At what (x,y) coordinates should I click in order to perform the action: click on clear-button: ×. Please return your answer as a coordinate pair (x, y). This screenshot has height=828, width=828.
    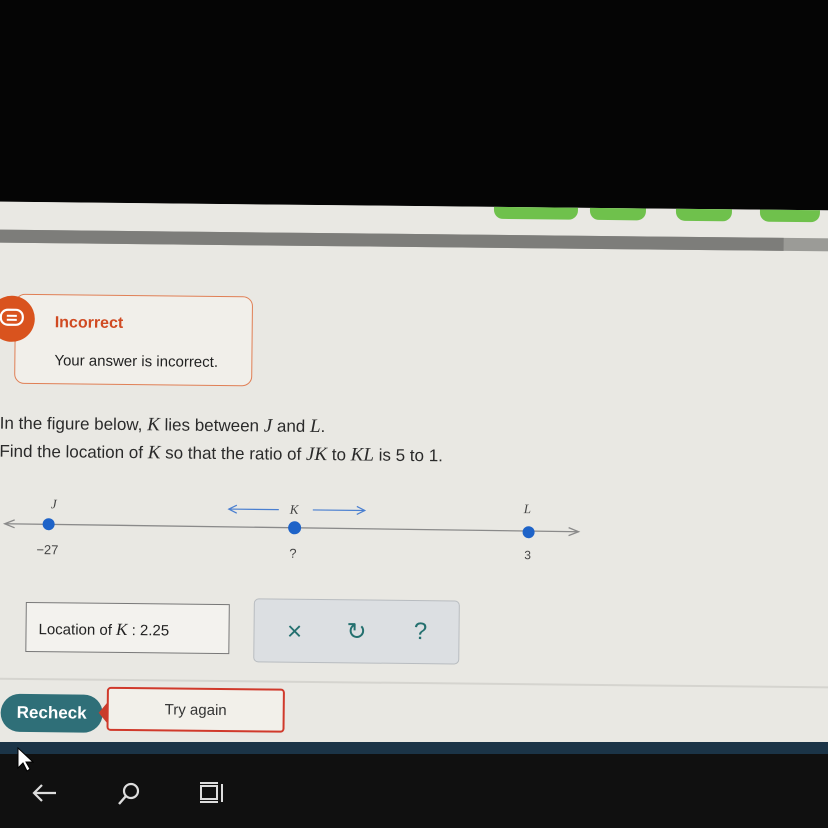
    Looking at the image, I should click on (294, 631).